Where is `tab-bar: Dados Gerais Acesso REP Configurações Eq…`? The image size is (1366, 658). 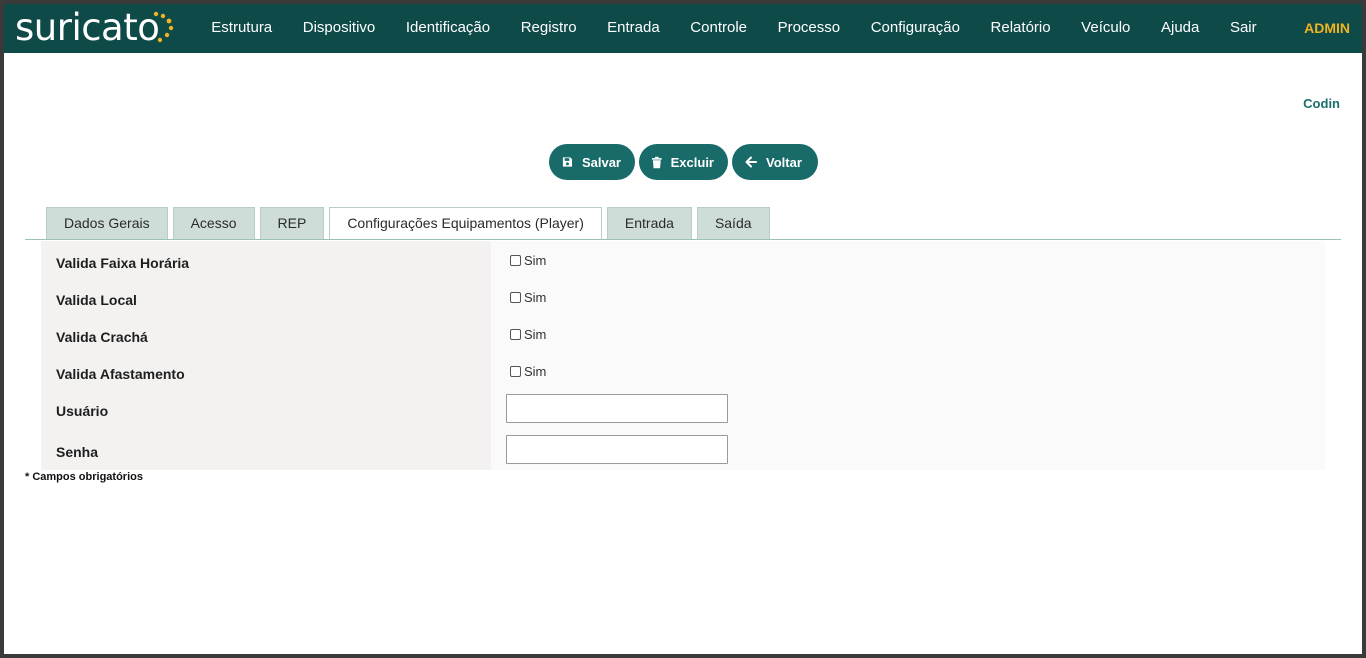 tab-bar: Dados Gerais Acesso REP Configurações Eq… is located at coordinates (408, 223).